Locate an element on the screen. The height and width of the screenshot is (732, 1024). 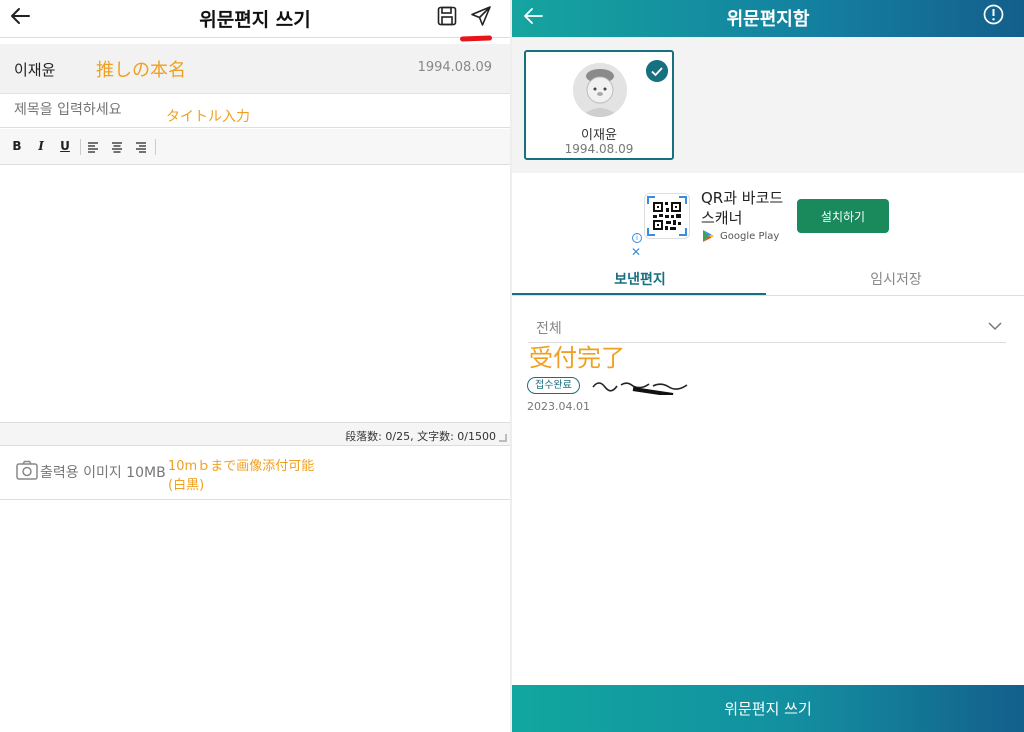
counter-bar: 段落数: 0/25, 文字数: 0/1500 is located at coordinates (255, 434).